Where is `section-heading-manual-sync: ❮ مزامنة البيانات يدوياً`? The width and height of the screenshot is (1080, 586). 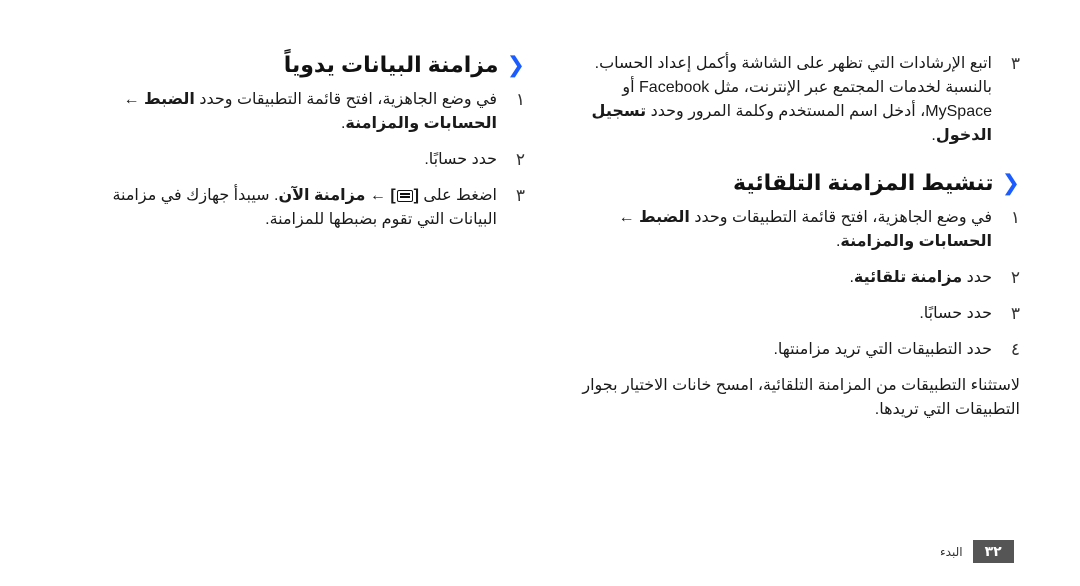 section-heading-manual-sync: ❮ مزامنة البيانات يدوياً is located at coordinates (315, 65).